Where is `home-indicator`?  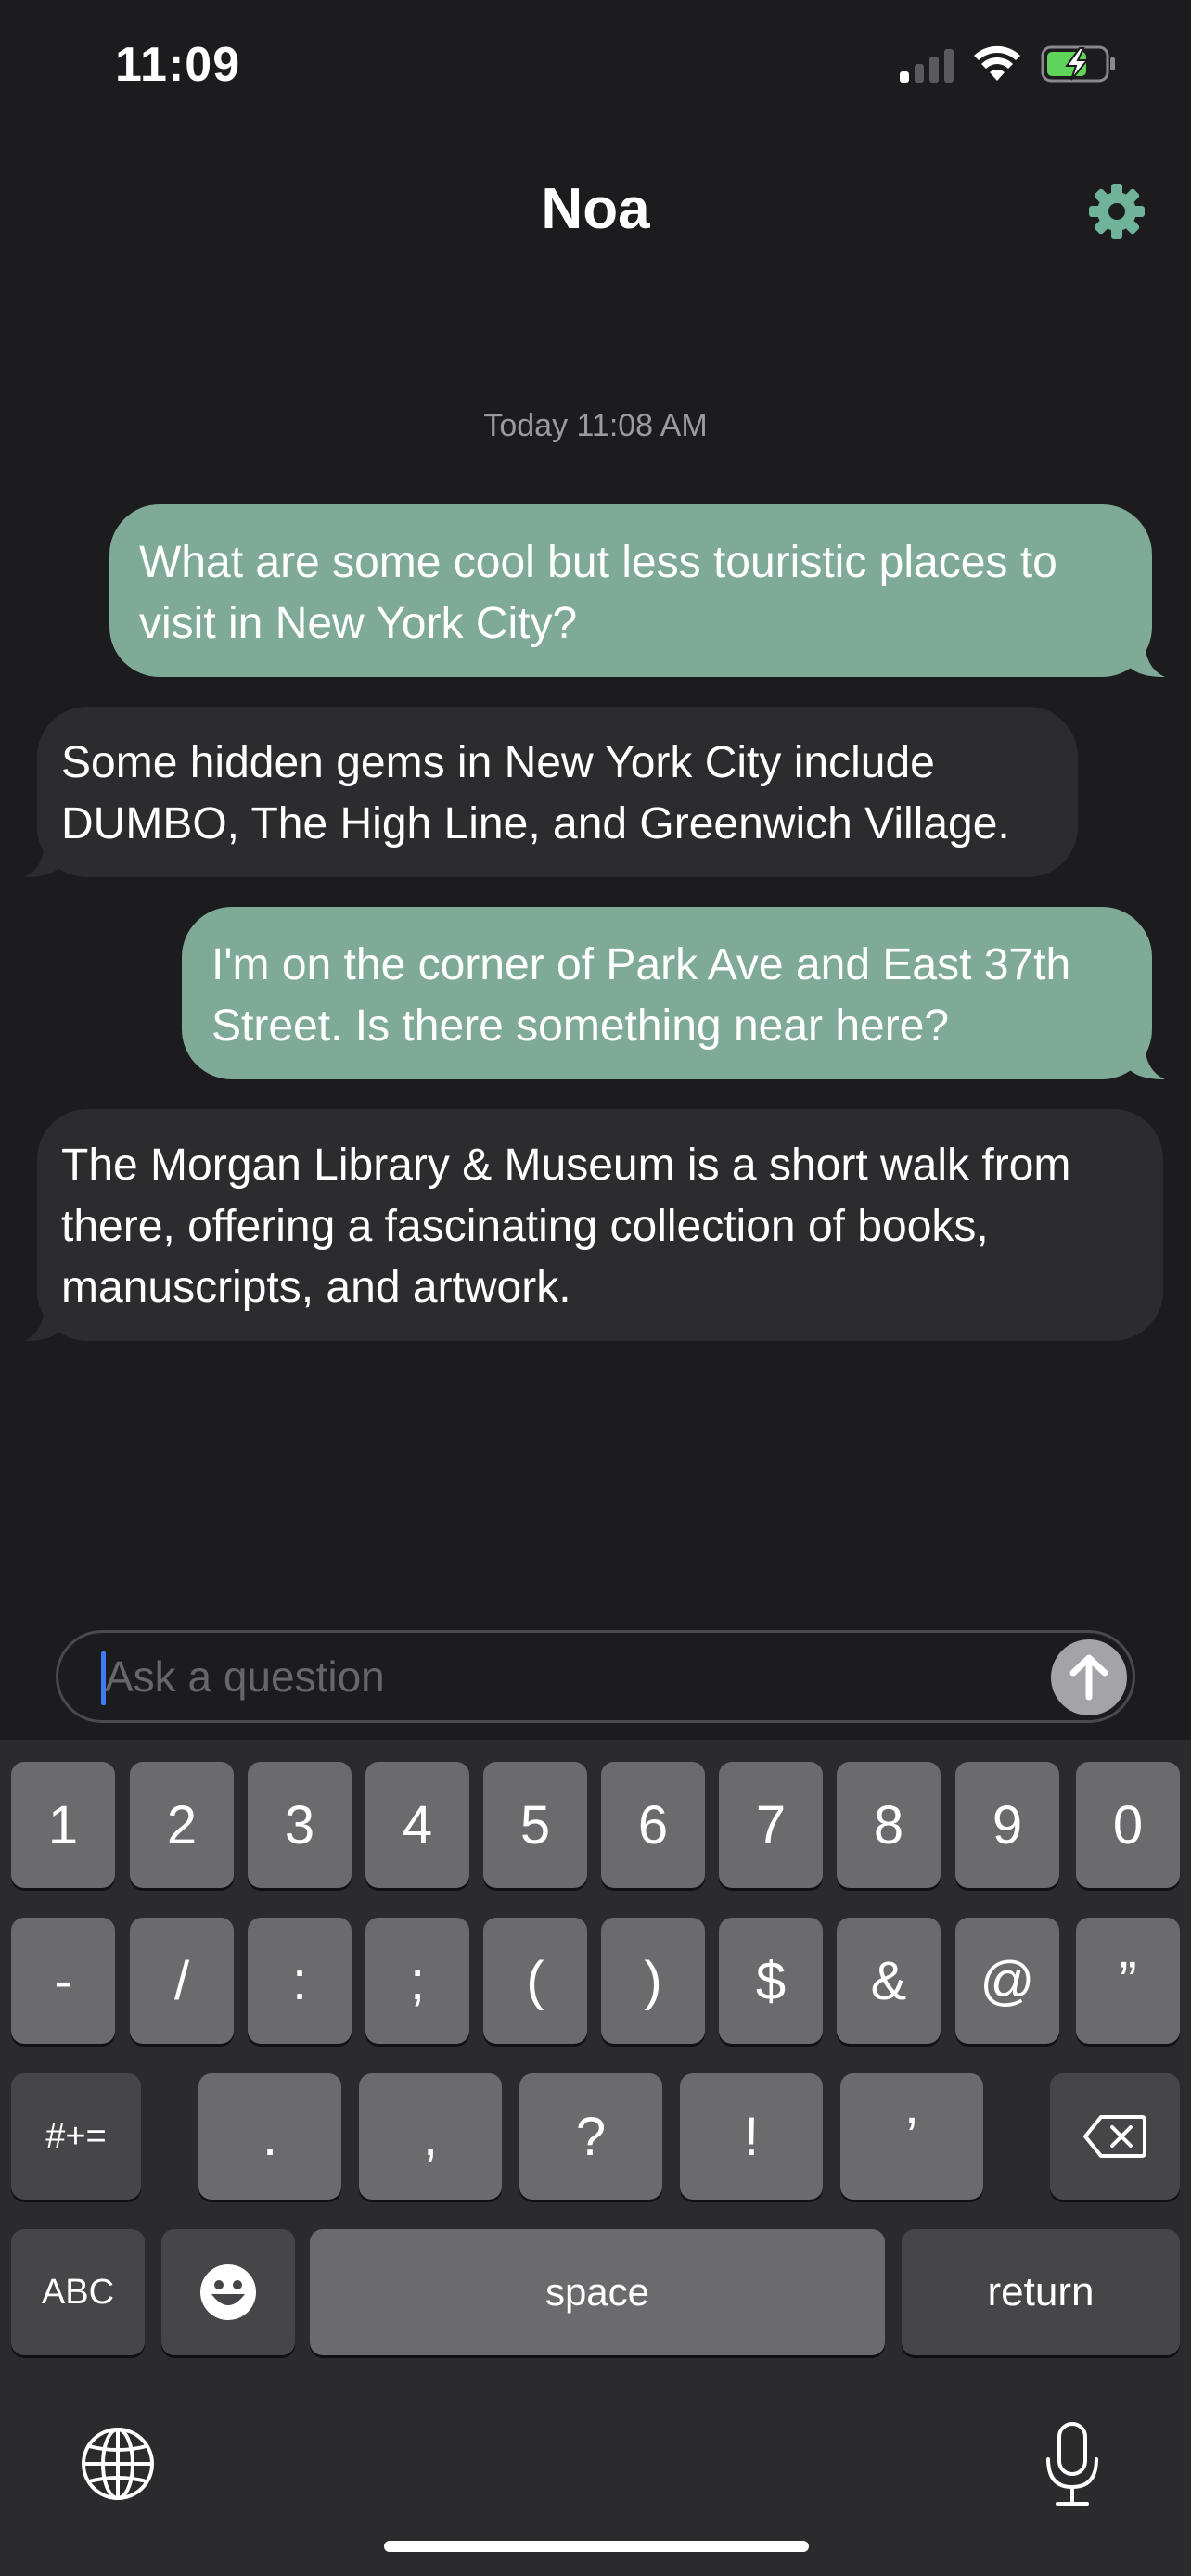
home-indicator is located at coordinates (597, 2546).